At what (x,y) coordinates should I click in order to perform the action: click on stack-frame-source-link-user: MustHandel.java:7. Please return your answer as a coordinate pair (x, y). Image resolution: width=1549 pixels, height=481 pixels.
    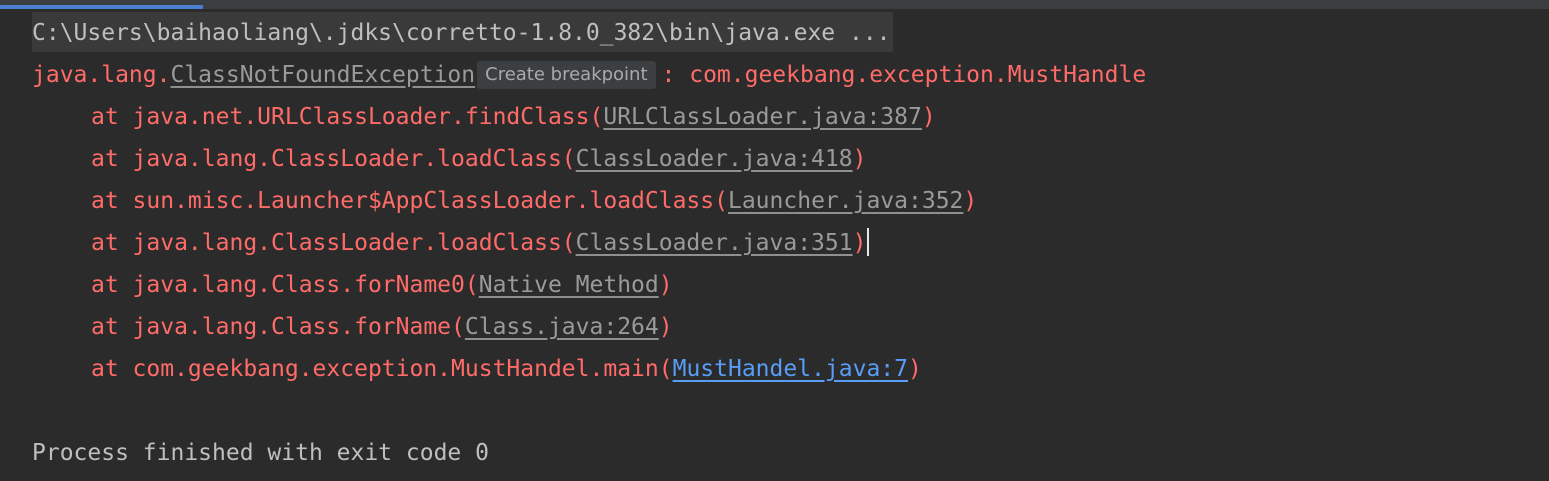
    Looking at the image, I should click on (790, 369).